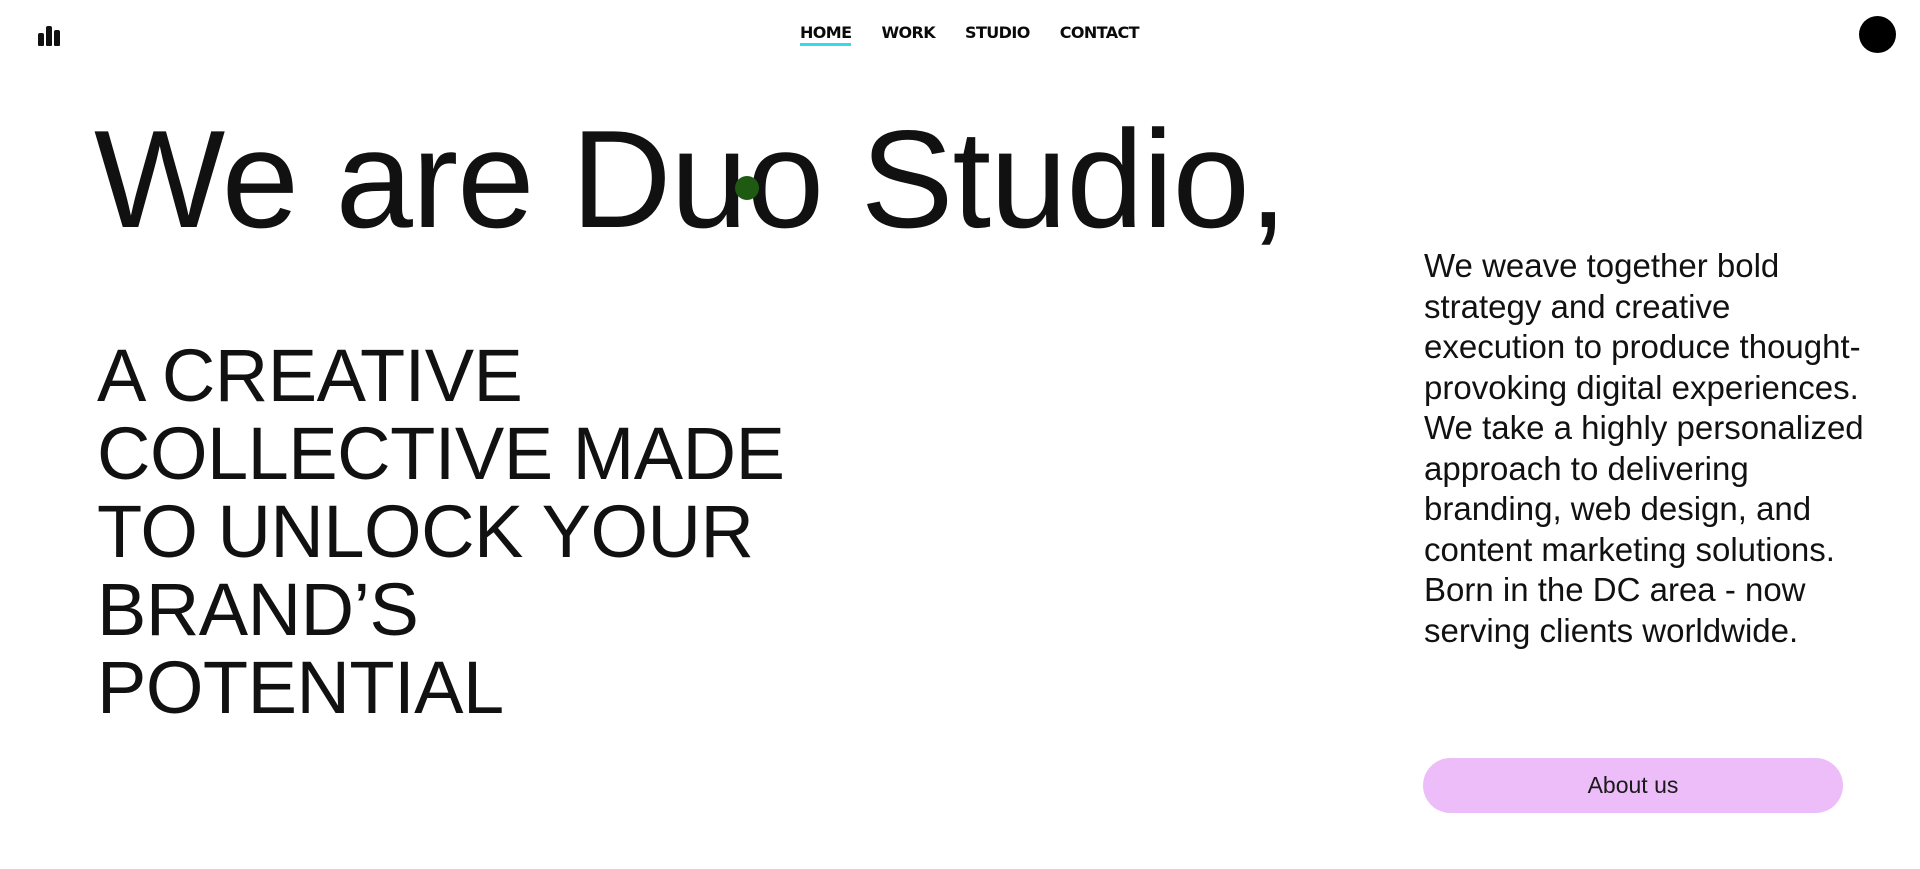  I want to click on main-nav: HOME WORK STUDIO CONTACT, so click(970, 34).